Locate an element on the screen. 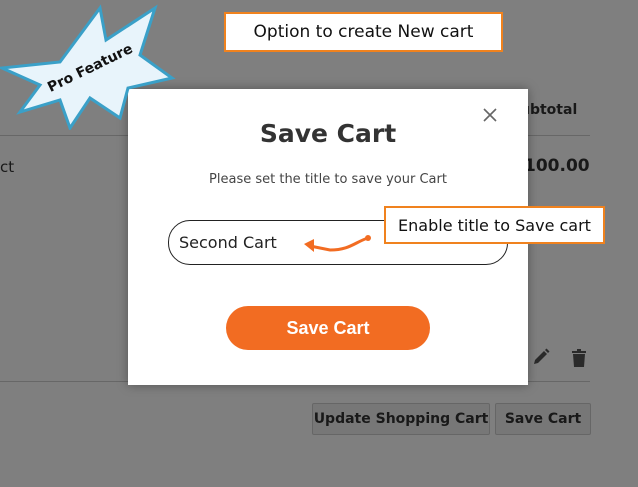 The width and height of the screenshot is (638, 487). create-new-cart-callout: Option to create New cart is located at coordinates (363, 32).